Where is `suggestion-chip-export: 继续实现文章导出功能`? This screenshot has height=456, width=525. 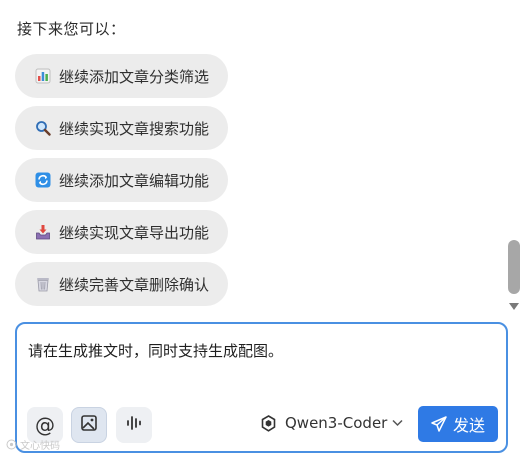 suggestion-chip-export: 继续实现文章导出功能 is located at coordinates (122, 232).